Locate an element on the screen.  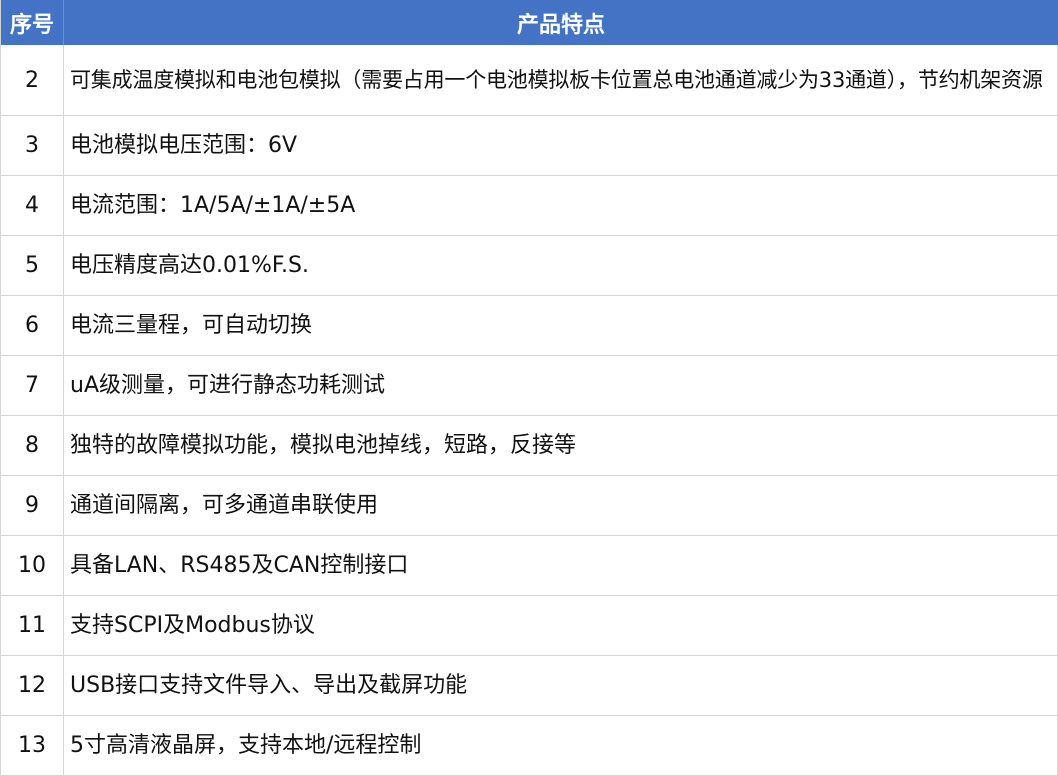
header-number: 序号 is located at coordinates (32, 22).